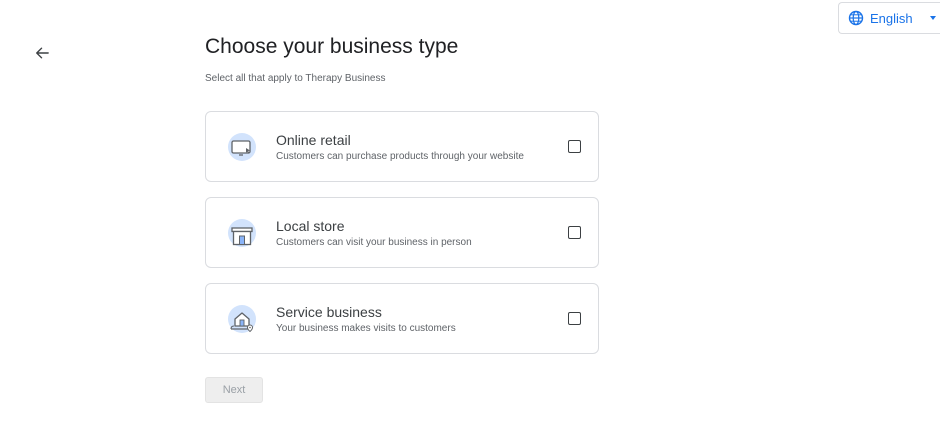 This screenshot has width=940, height=428. What do you see at coordinates (933, 18) in the screenshot?
I see `chevron-down-icon` at bounding box center [933, 18].